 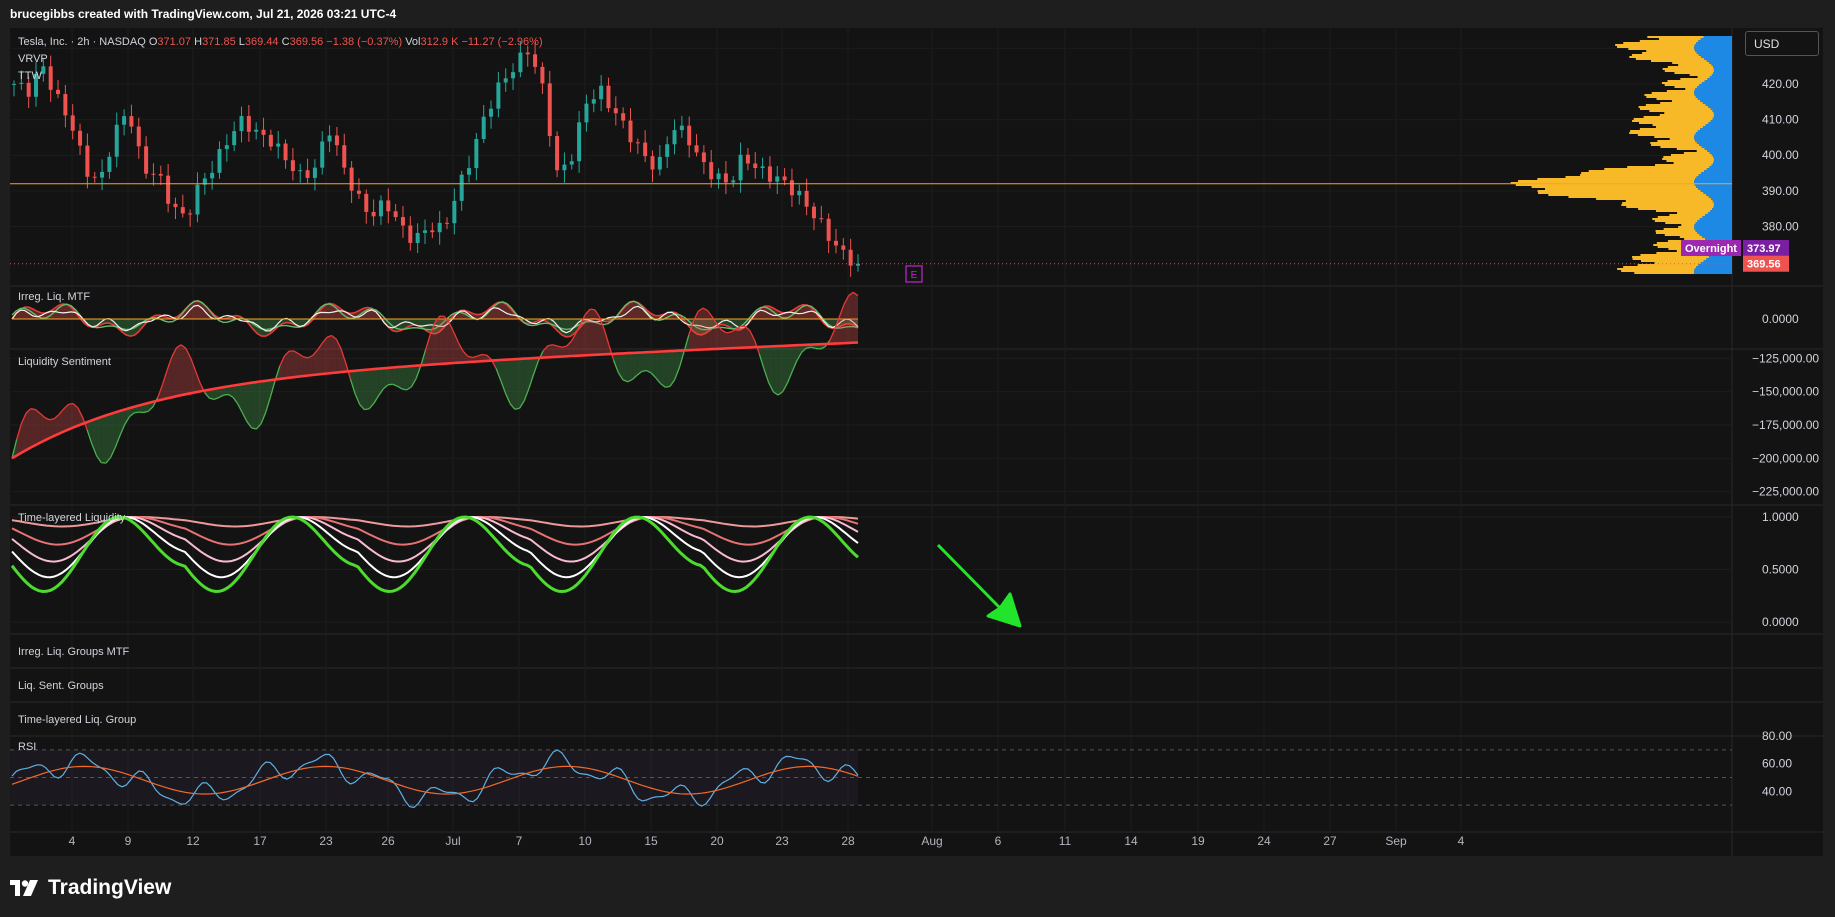 What do you see at coordinates (1780, 227) in the screenshot?
I see `y-axis-label: 380.00` at bounding box center [1780, 227].